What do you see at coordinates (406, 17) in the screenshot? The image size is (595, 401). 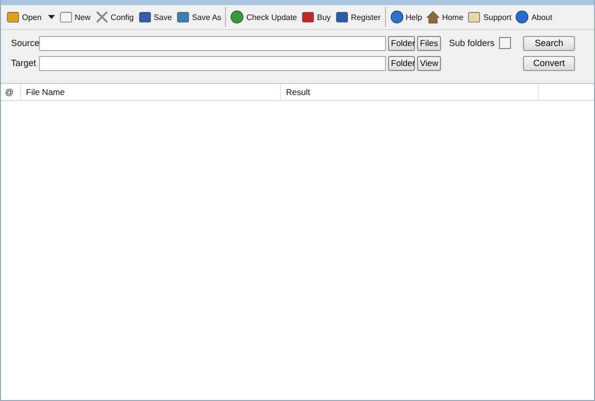 I see `toolbar-button: Help` at bounding box center [406, 17].